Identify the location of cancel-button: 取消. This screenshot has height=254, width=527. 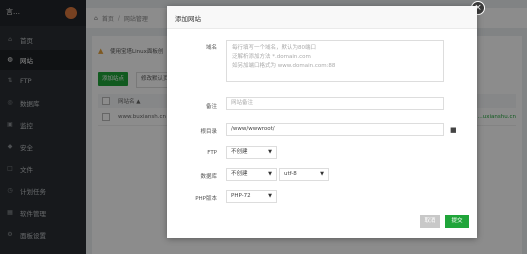
(430, 221).